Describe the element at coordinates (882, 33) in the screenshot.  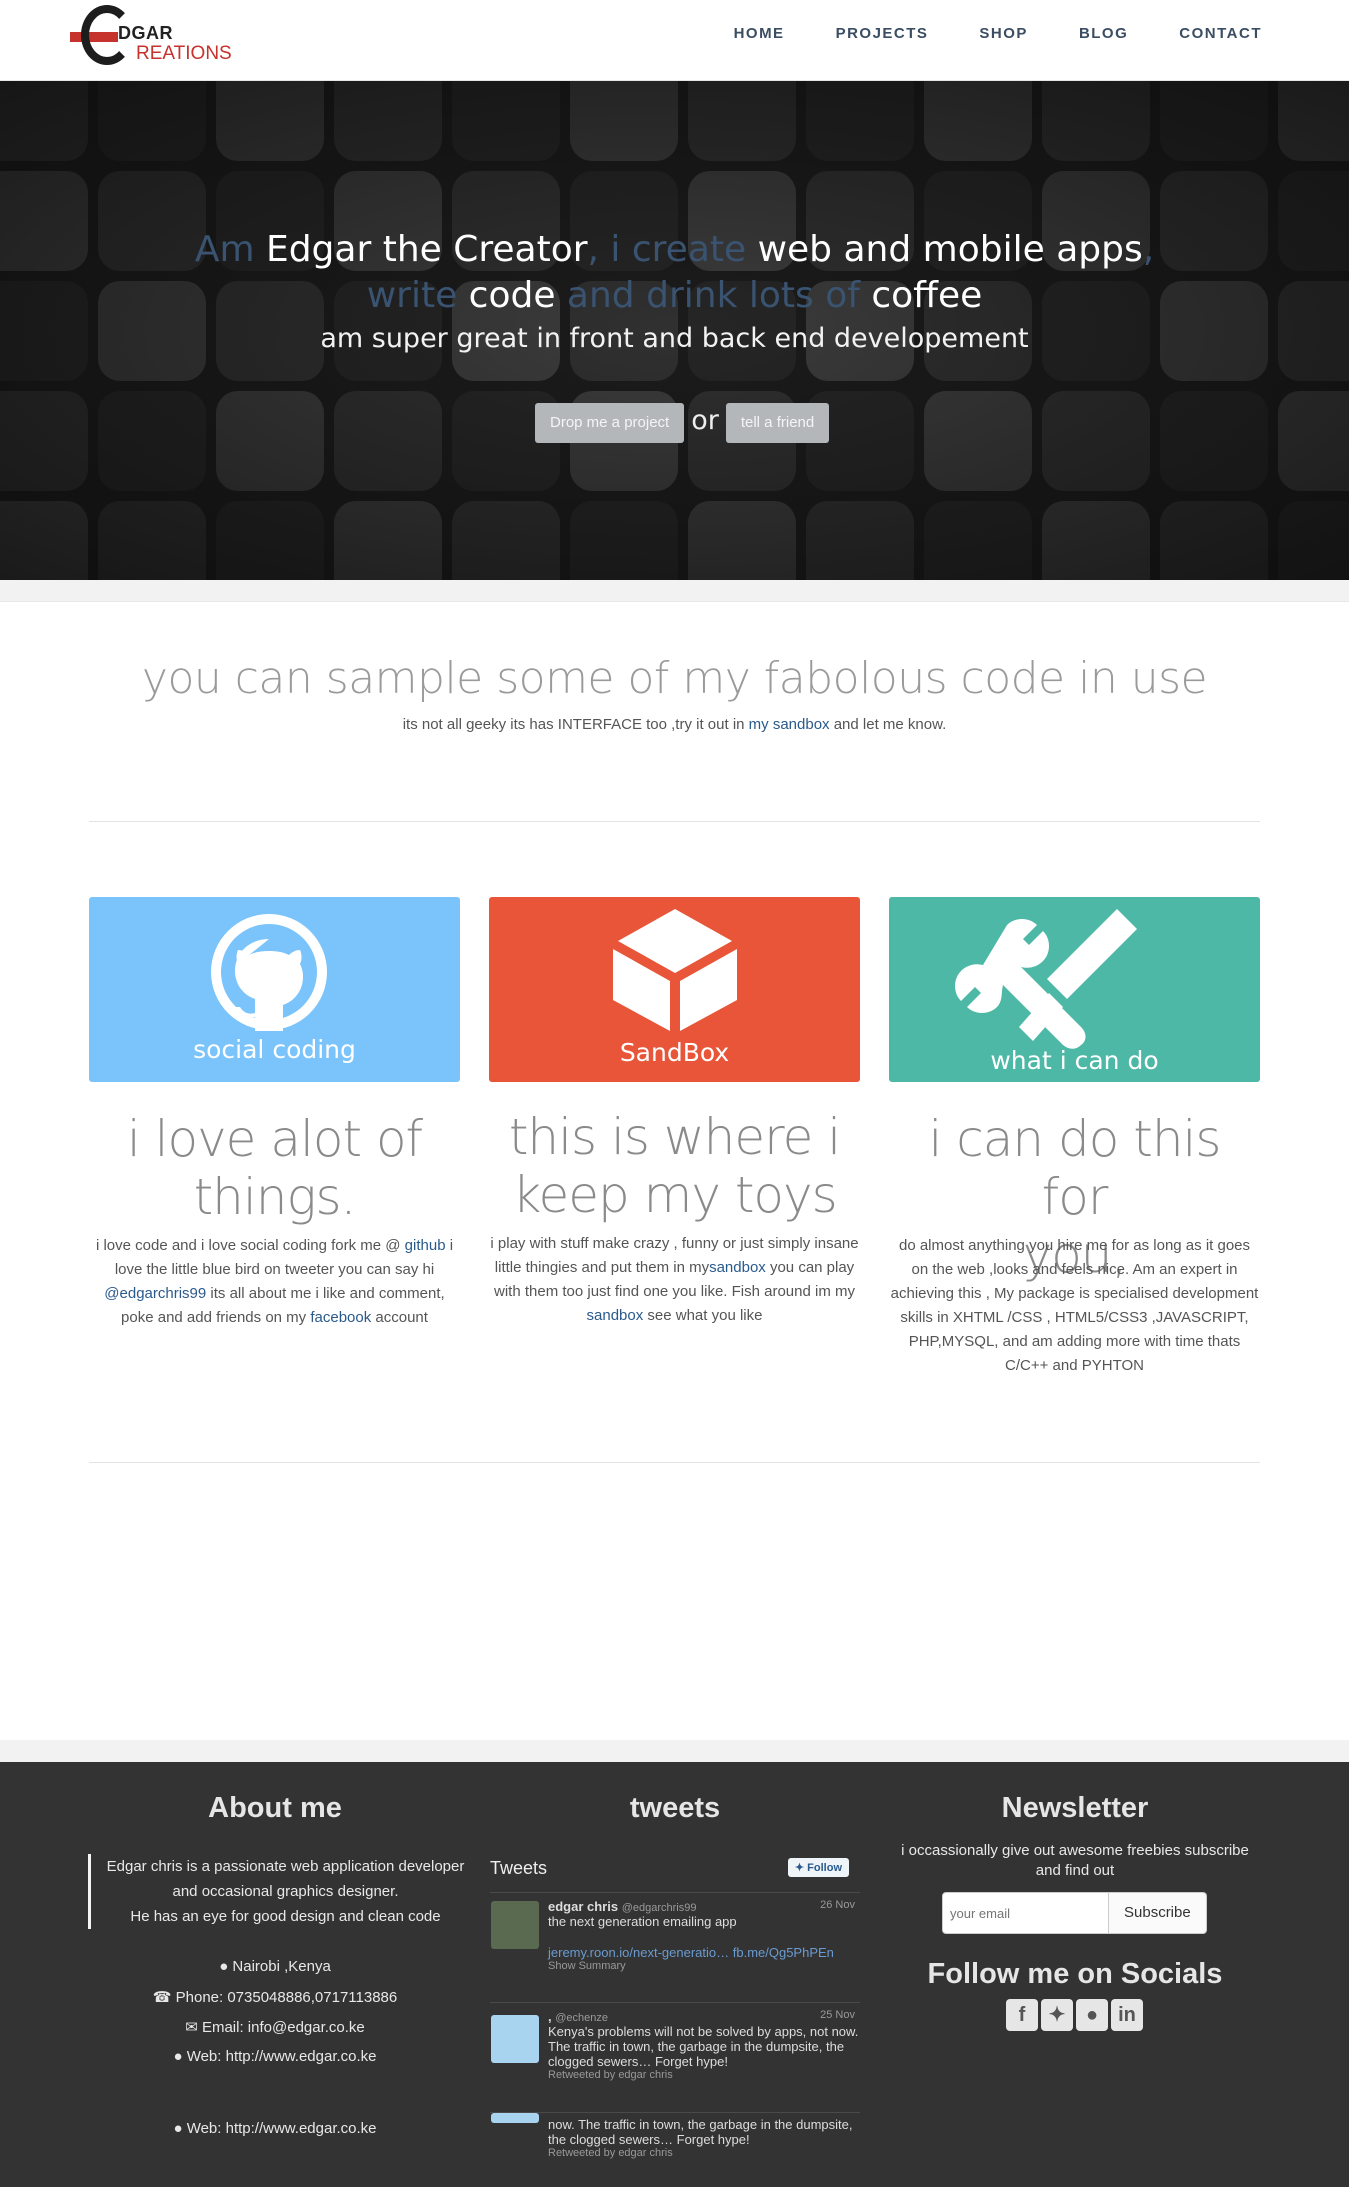
I see `nav-projects: PROJECTS` at that location.